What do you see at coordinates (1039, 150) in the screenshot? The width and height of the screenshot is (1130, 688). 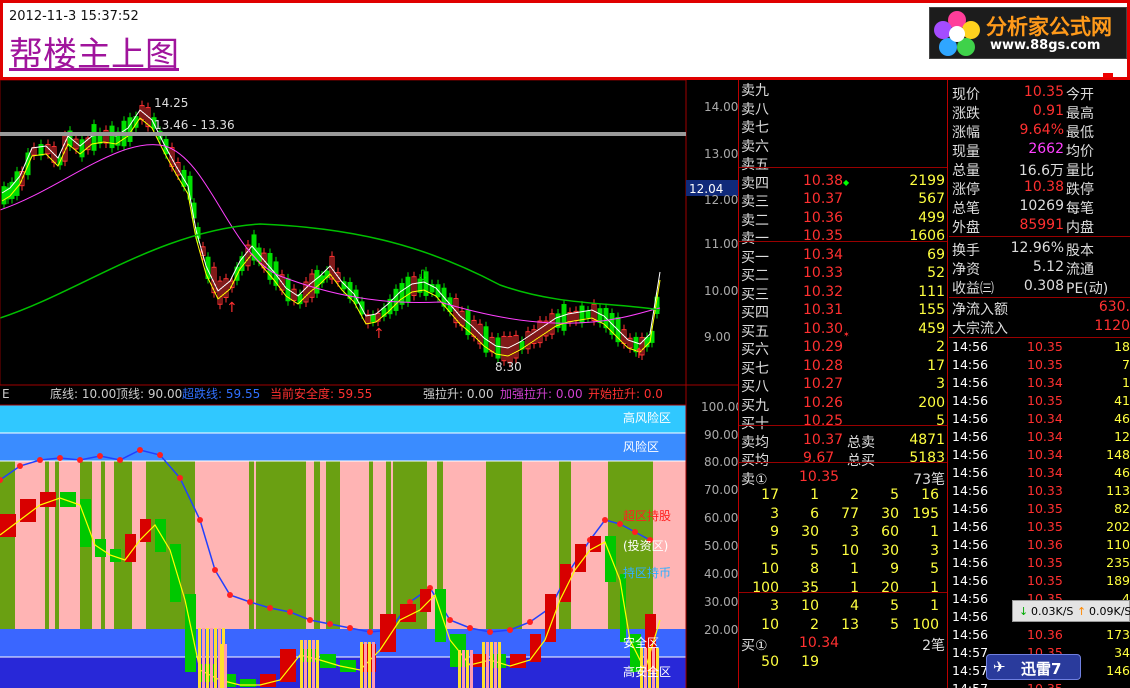 I see `quote-row: 现量 2662 均价` at bounding box center [1039, 150].